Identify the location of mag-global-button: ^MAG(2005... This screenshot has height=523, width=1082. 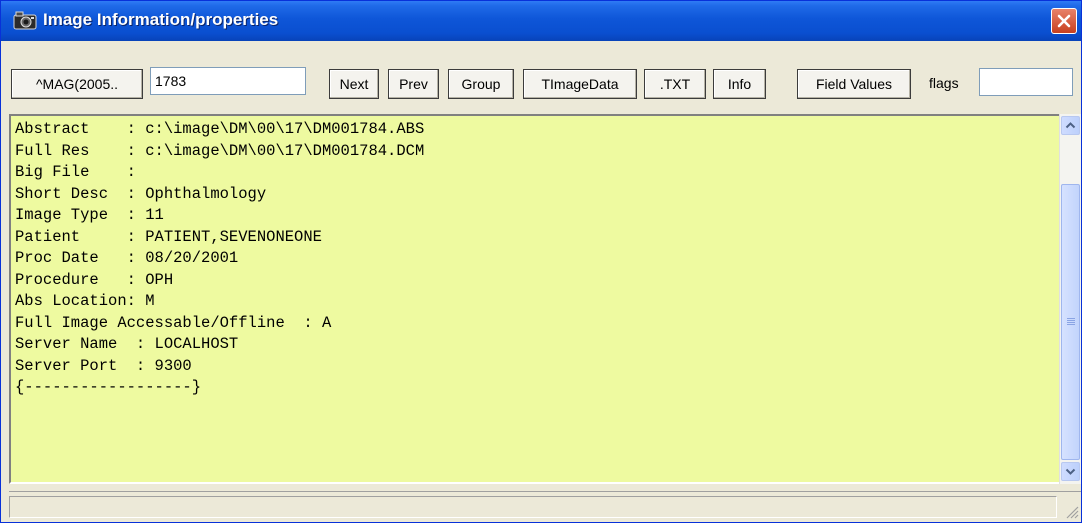
(77, 84).